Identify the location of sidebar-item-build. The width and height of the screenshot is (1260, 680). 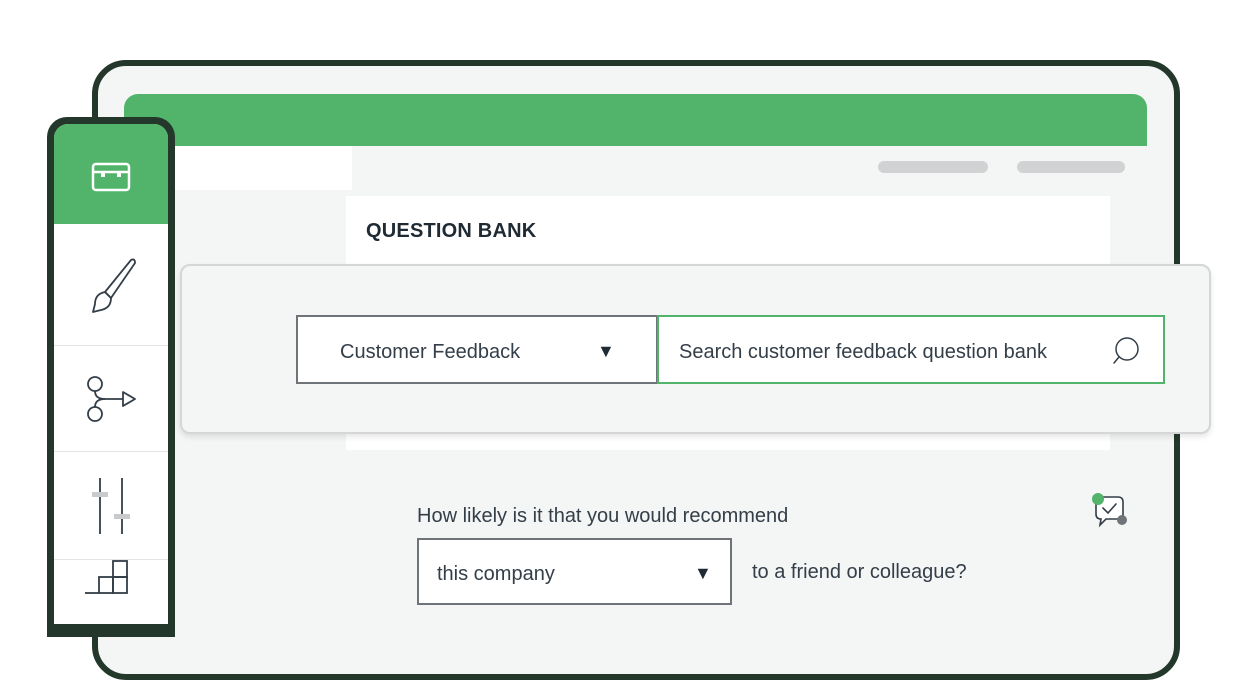
(111, 174).